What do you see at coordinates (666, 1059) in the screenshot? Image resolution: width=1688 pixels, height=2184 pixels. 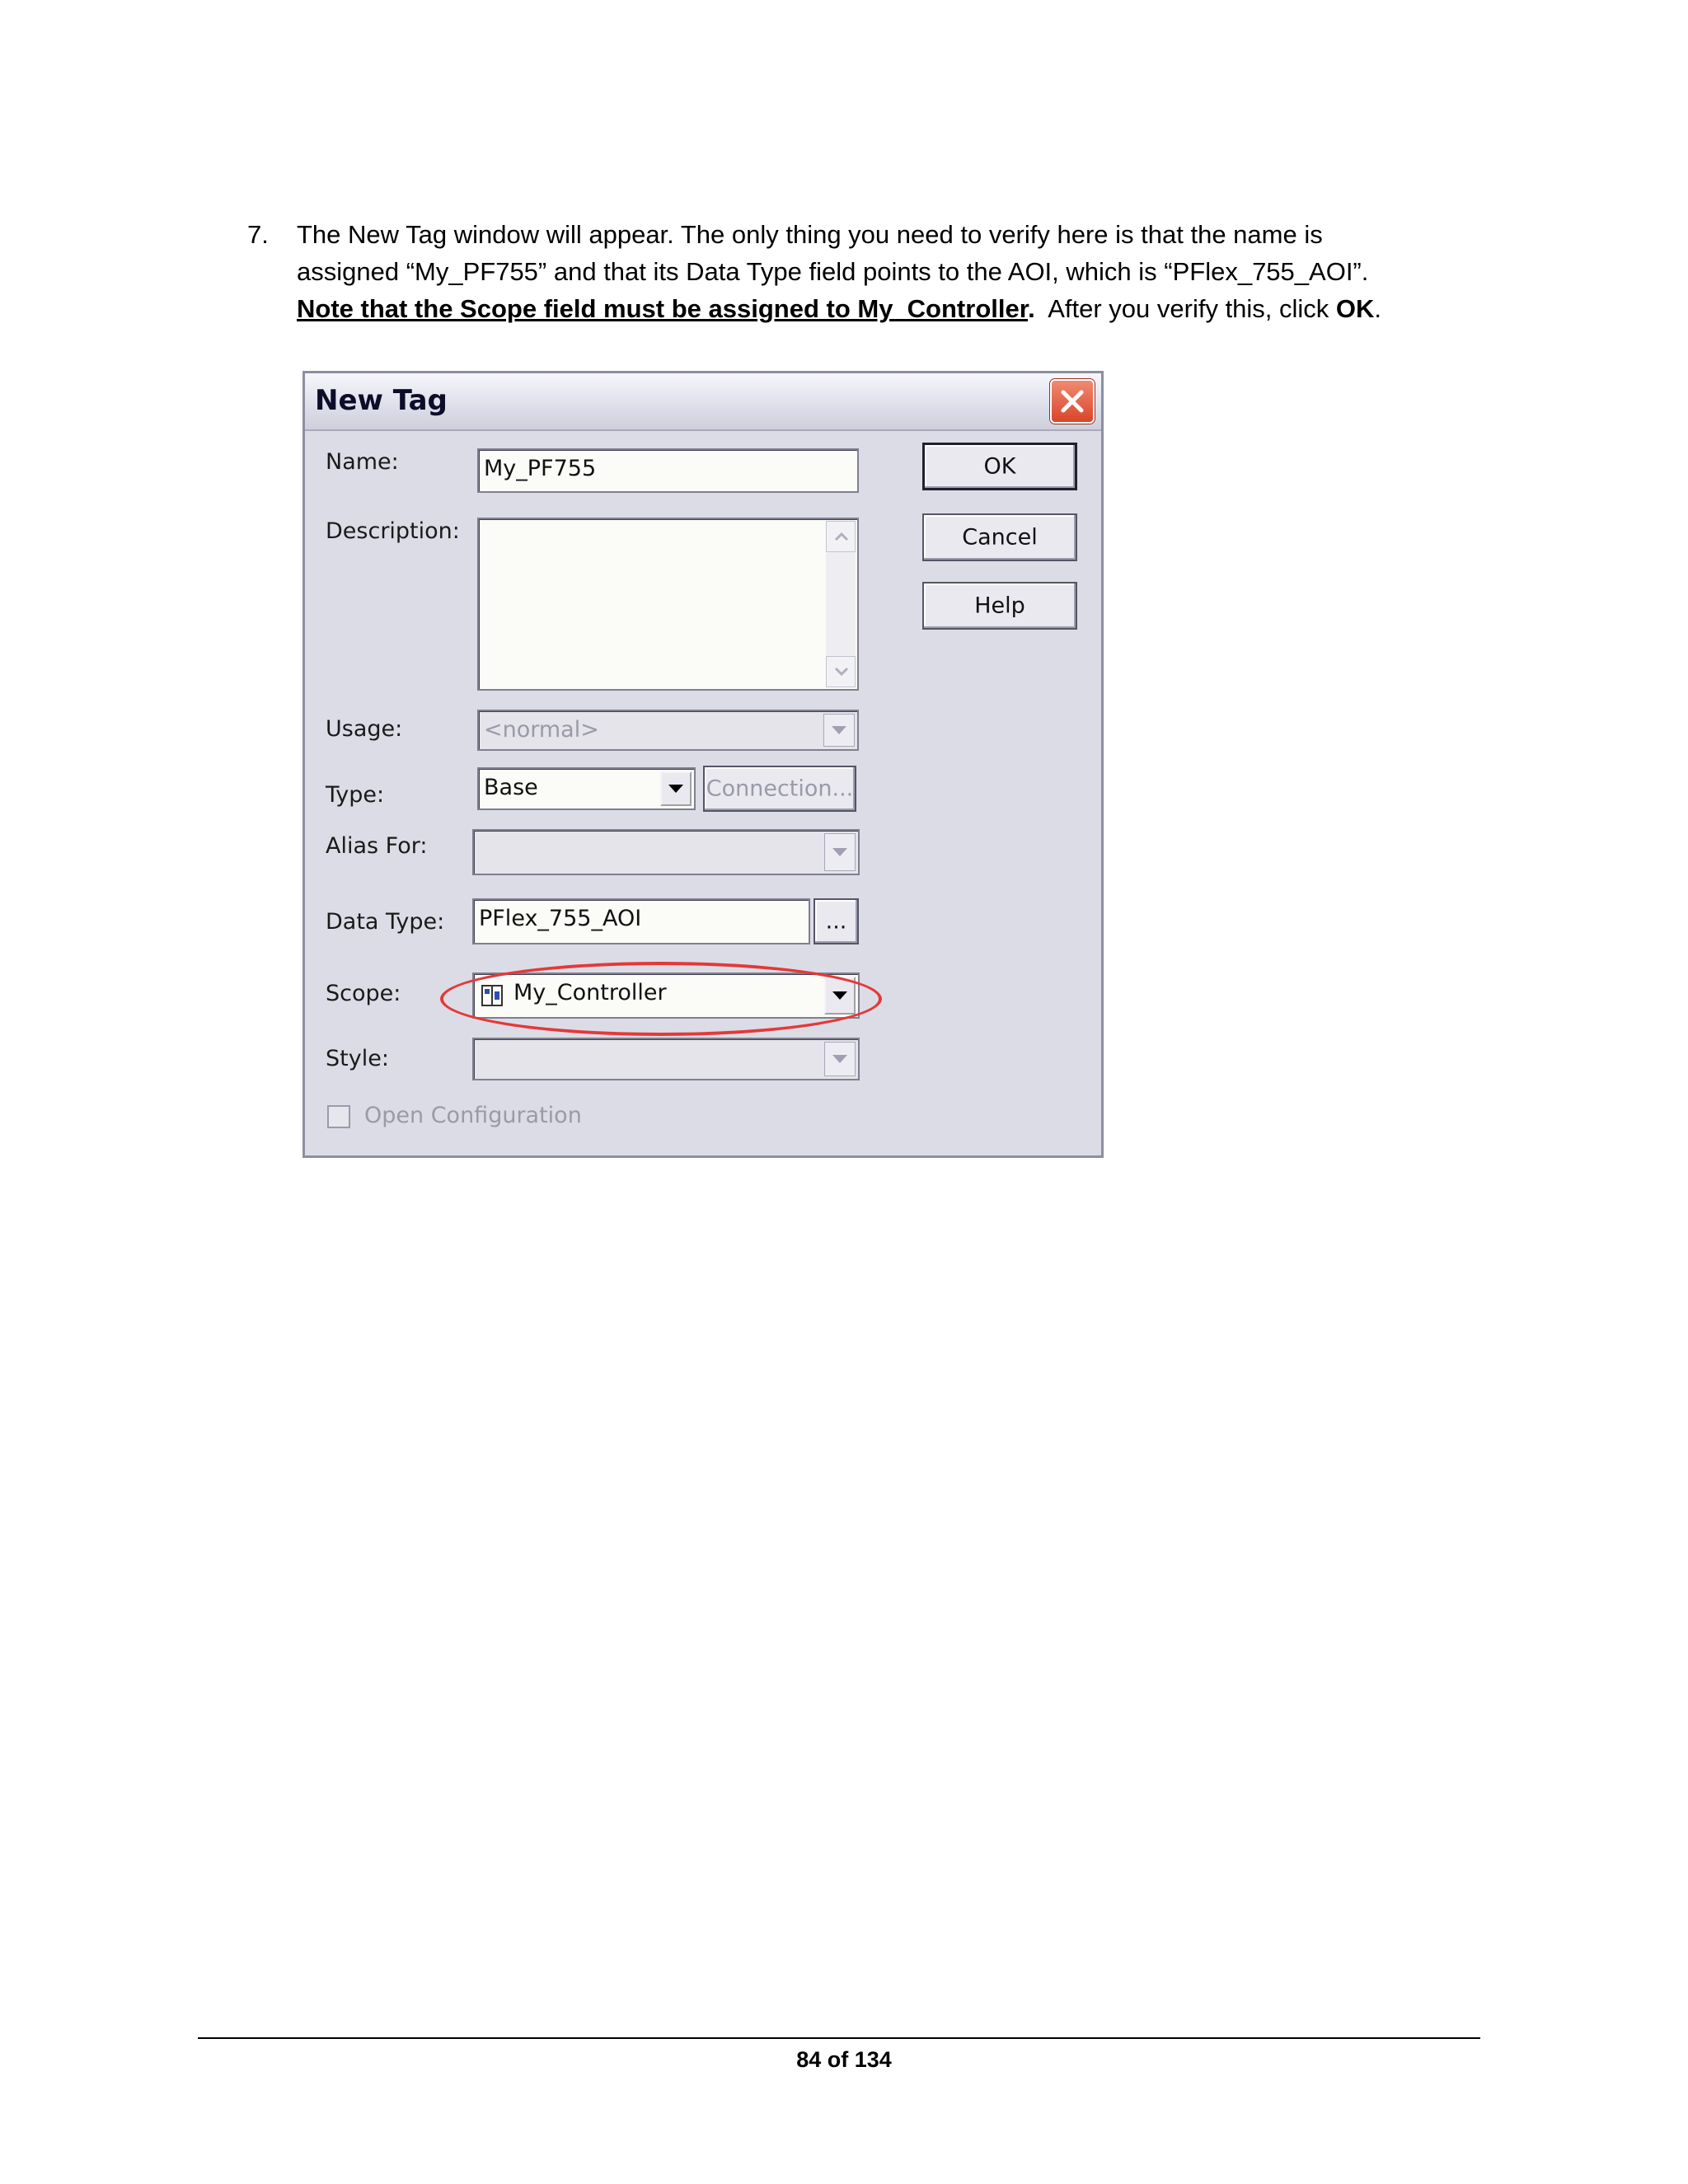 I see `style-dropdown` at bounding box center [666, 1059].